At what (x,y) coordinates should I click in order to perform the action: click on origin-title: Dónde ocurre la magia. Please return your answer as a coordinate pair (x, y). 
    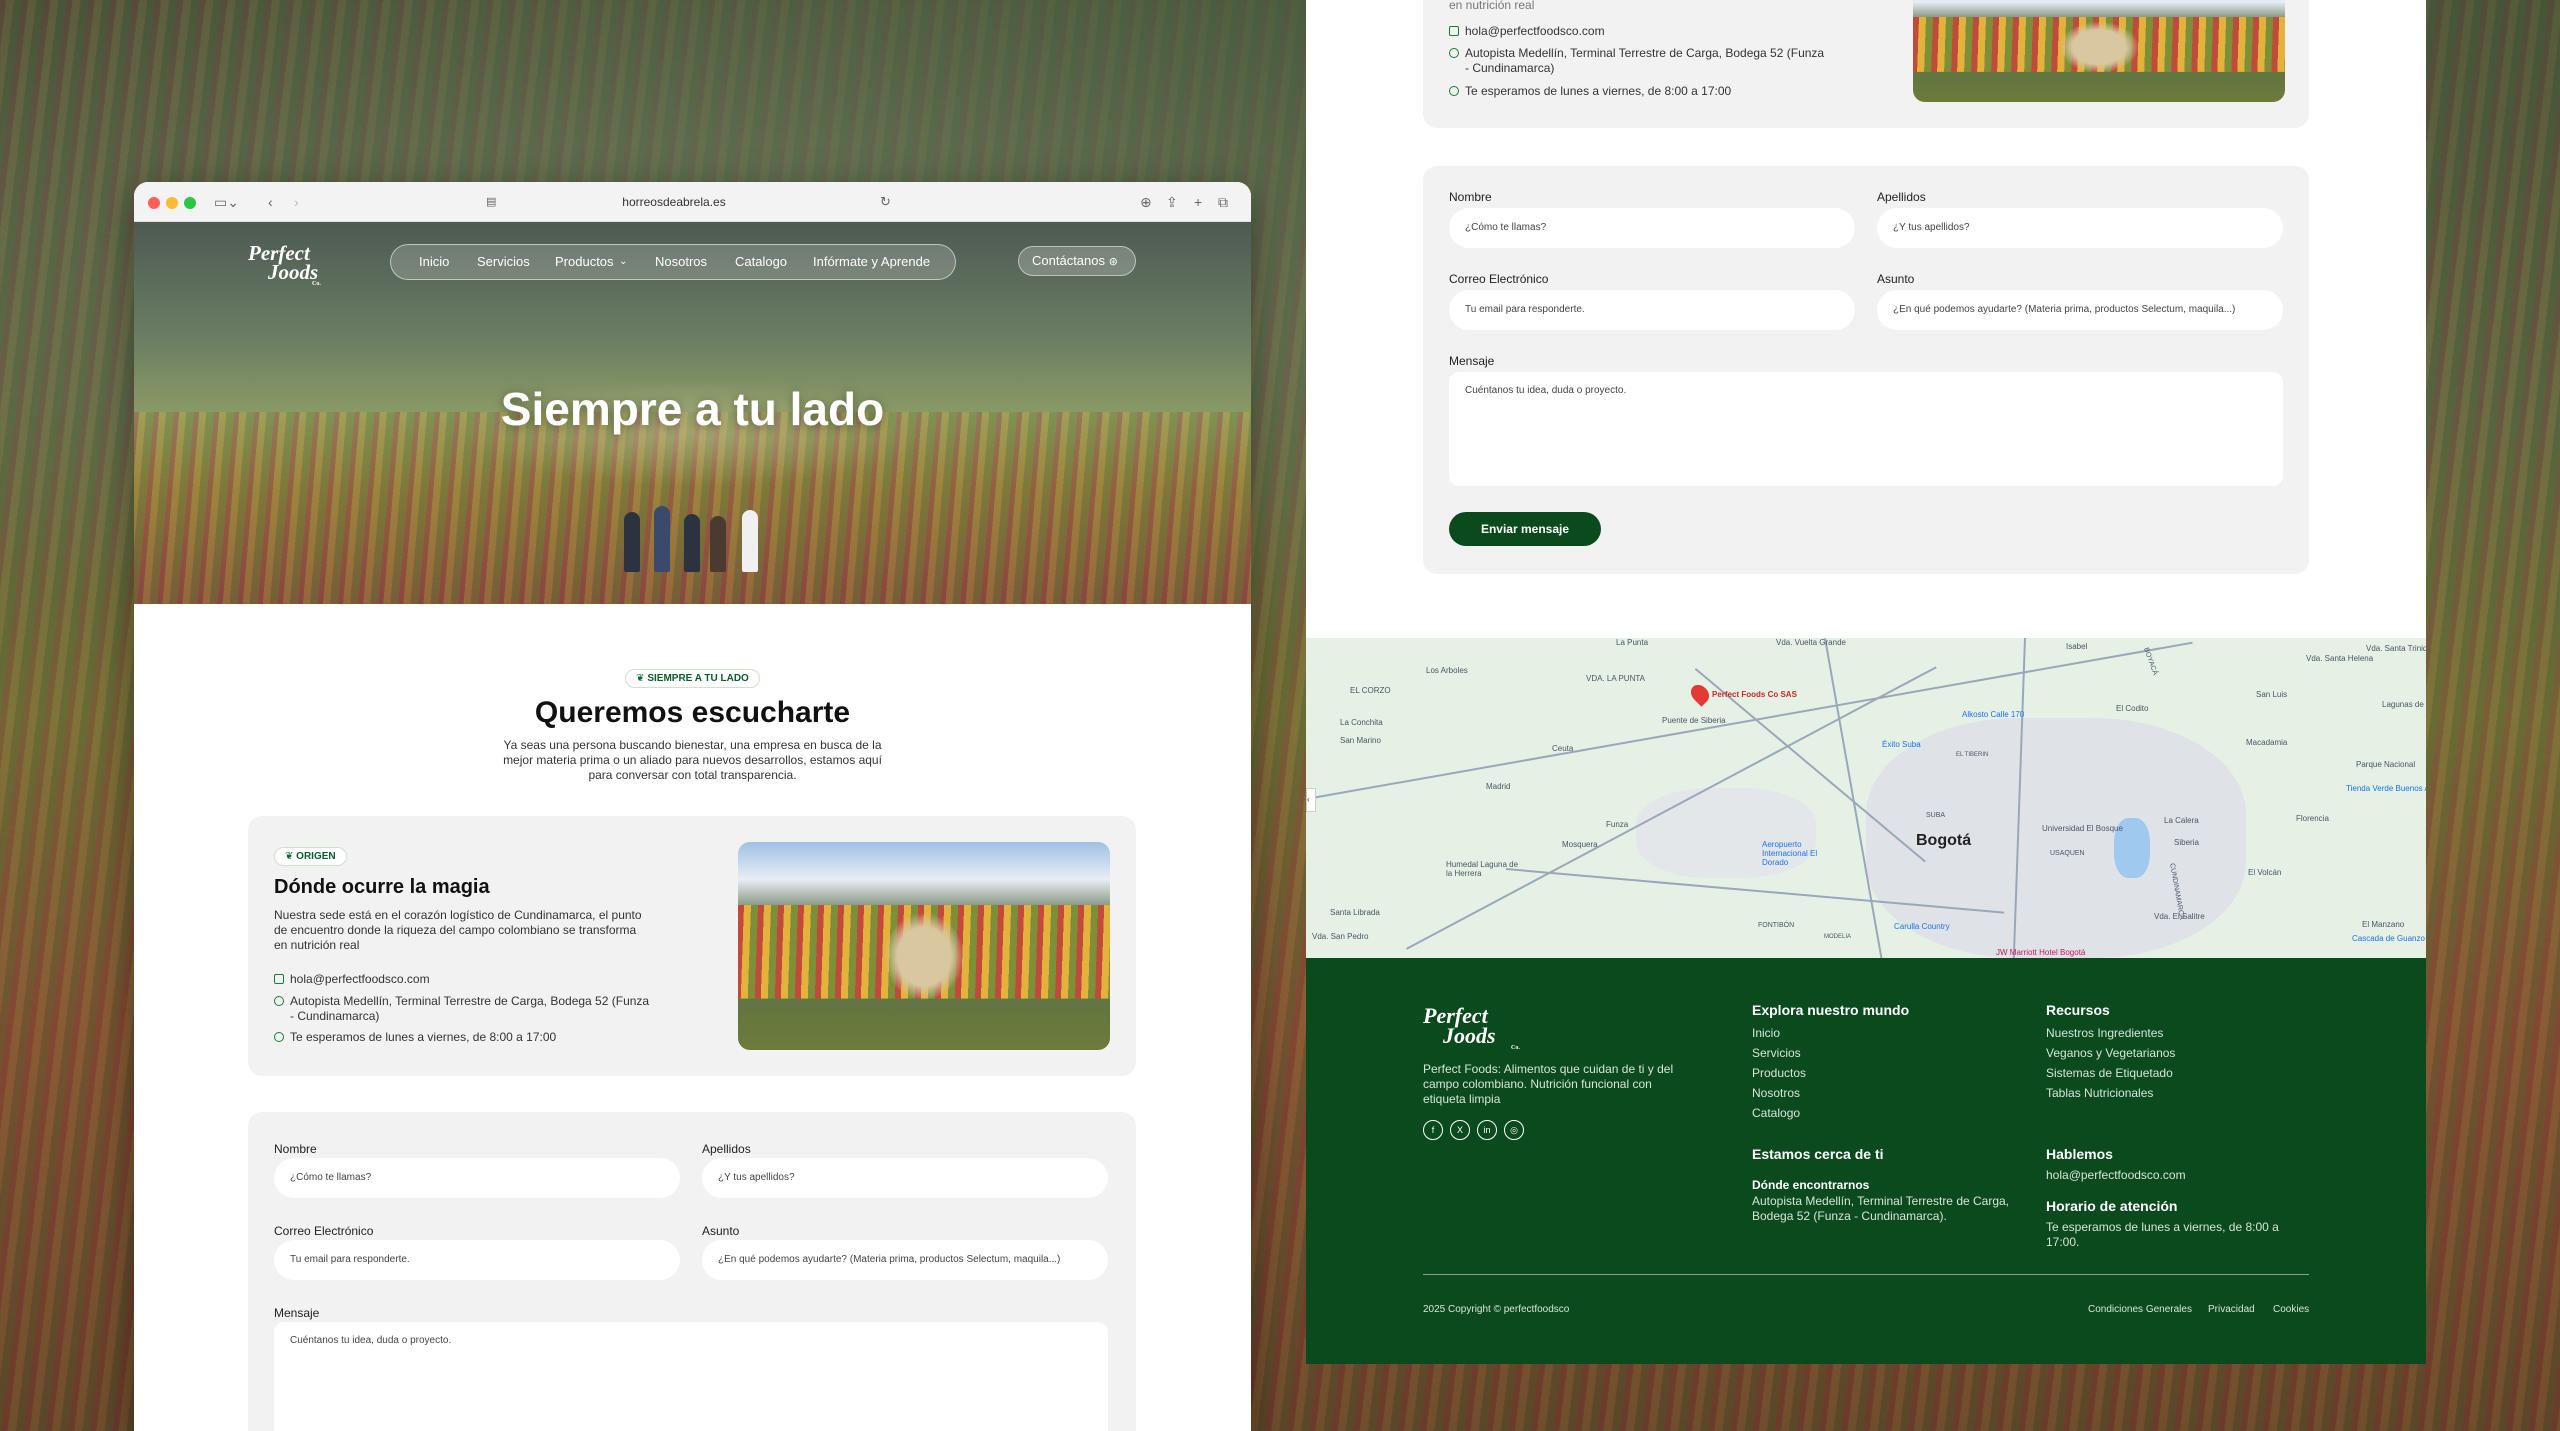
    Looking at the image, I should click on (382, 887).